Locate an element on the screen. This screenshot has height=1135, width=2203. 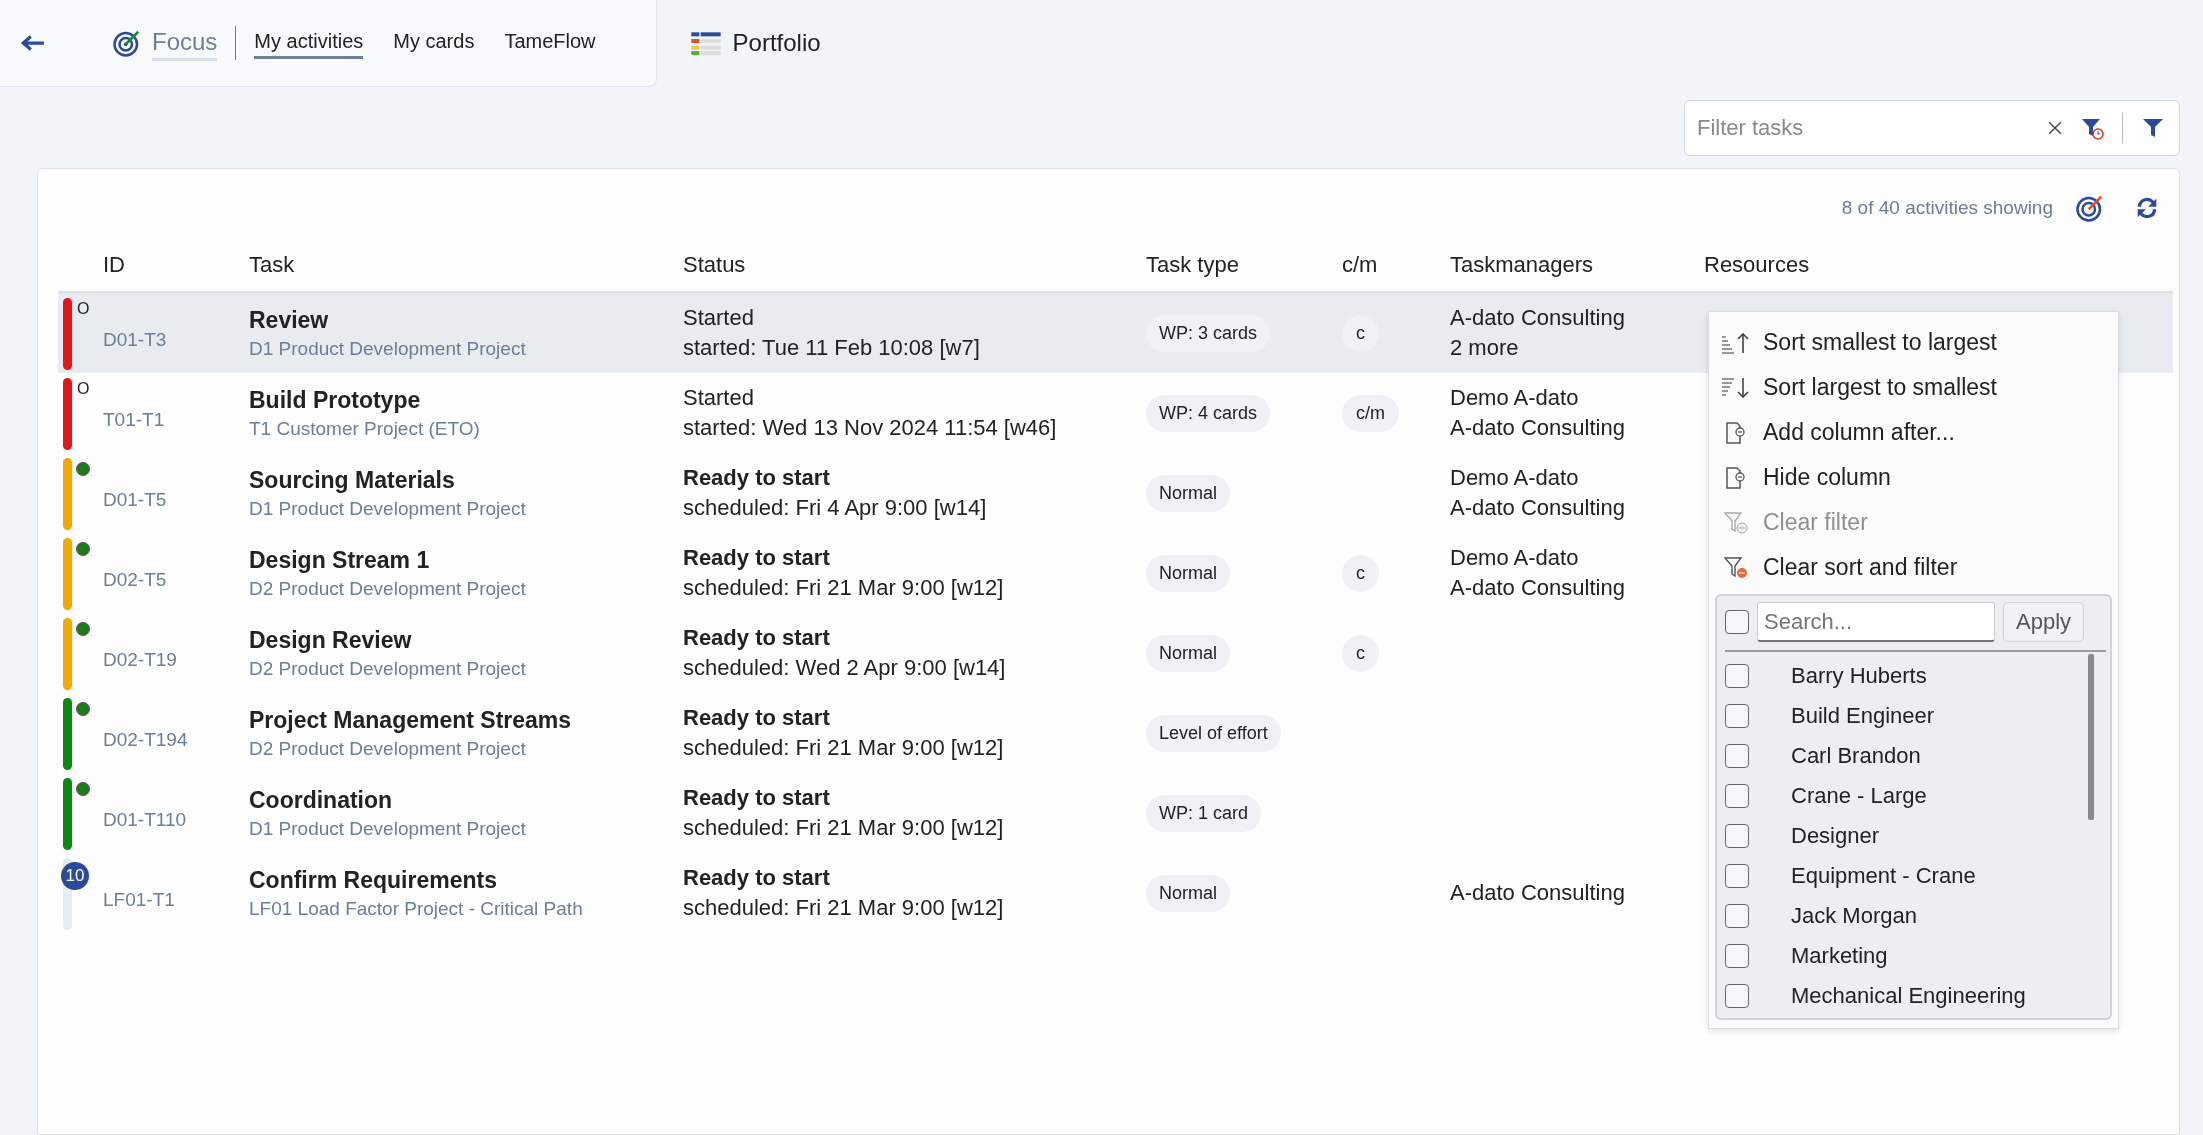
nav-tab: My cards is located at coordinates (434, 42).